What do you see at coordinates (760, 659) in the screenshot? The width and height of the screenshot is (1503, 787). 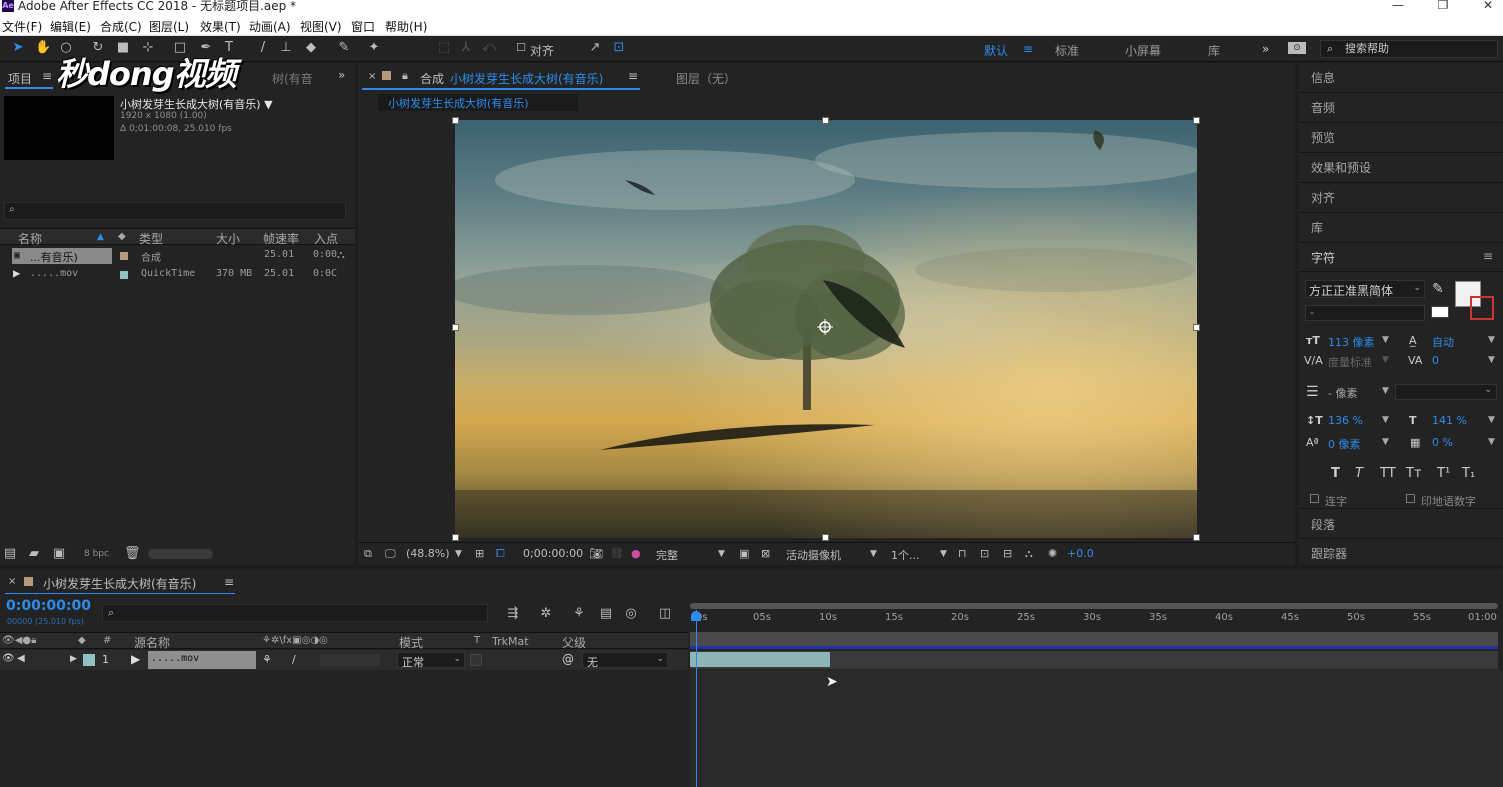 I see `layer-duration-bar` at bounding box center [760, 659].